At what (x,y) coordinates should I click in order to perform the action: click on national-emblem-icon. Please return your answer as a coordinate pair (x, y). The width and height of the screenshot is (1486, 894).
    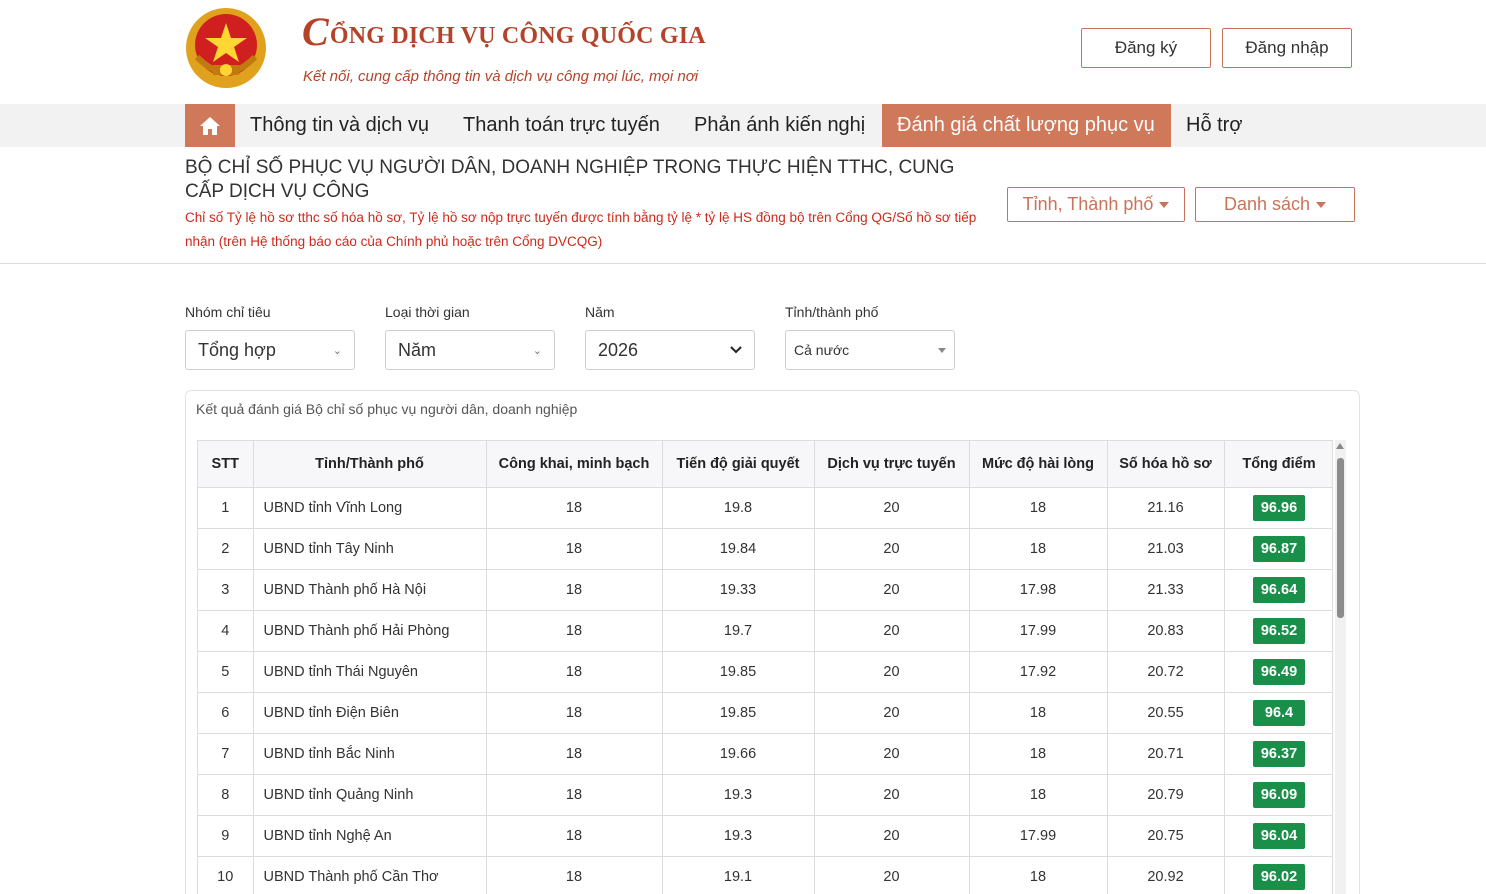
    Looking at the image, I should click on (226, 48).